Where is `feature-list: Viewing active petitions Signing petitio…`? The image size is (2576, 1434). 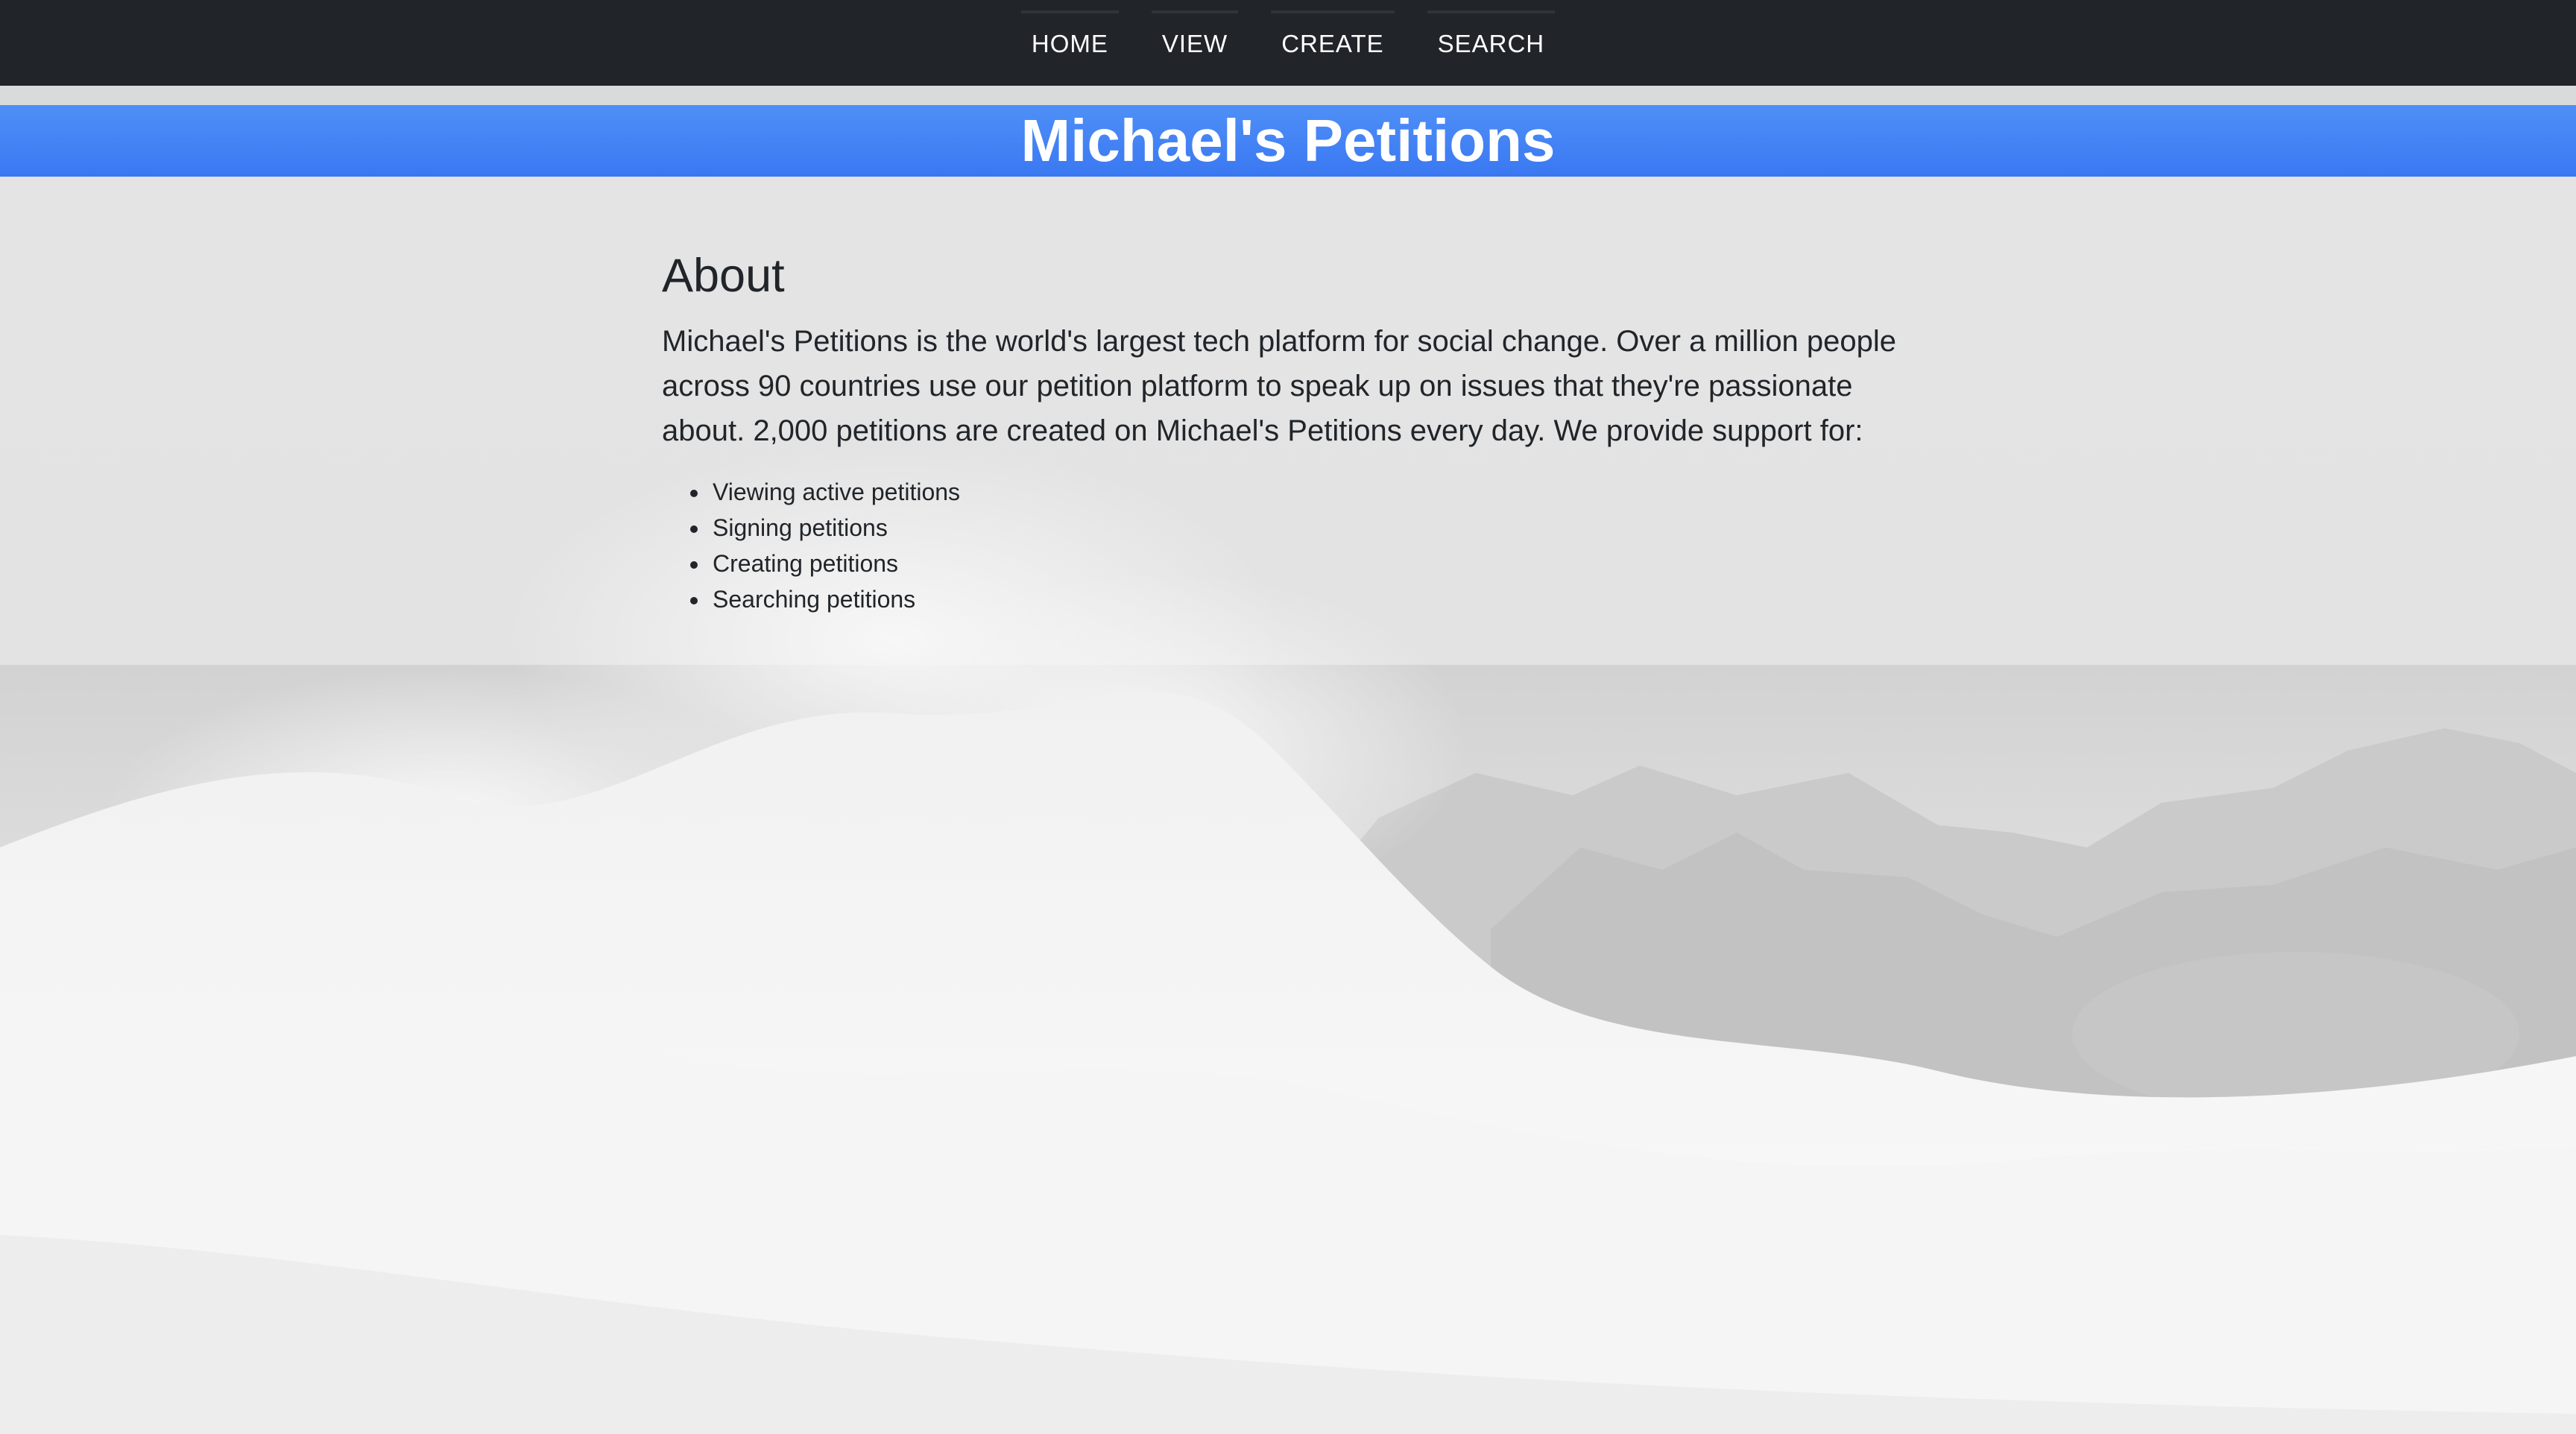
feature-list: Viewing active petitions Signing petitio… is located at coordinates (1295, 545).